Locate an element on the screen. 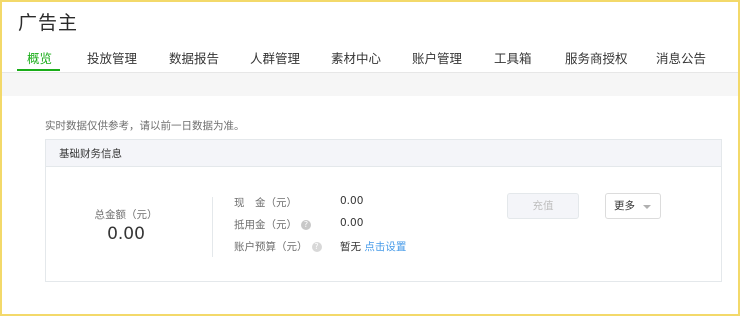 This screenshot has width=740, height=316. voucher-label: 抵用金（元）? is located at coordinates (272, 224).